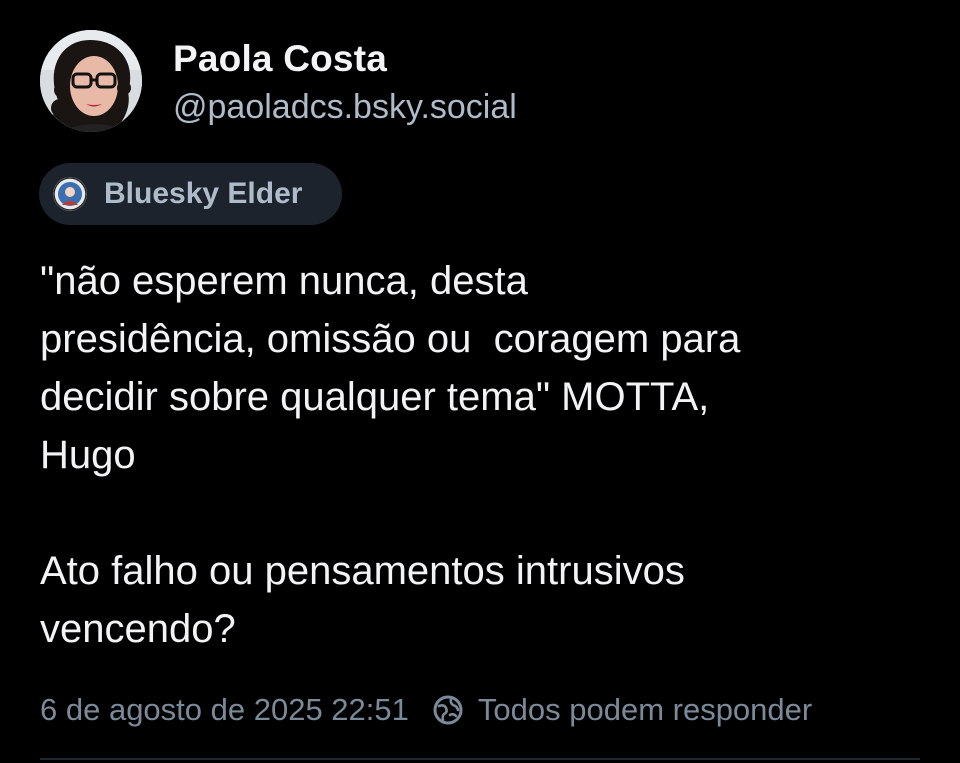 This screenshot has height=763, width=960. Describe the element at coordinates (224, 709) in the screenshot. I see `post-timestamp: 6 de agosto de 2025 22:51` at that location.